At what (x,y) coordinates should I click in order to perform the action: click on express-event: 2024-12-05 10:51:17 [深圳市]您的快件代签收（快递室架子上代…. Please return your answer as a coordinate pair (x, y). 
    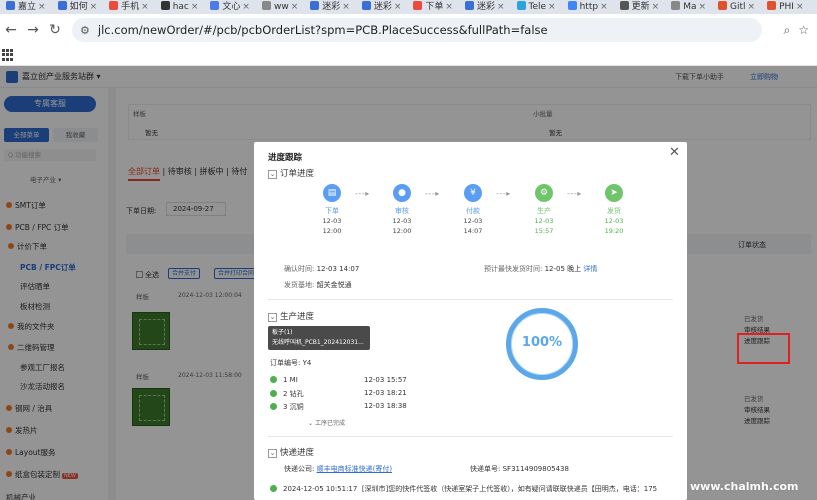
    Looking at the image, I should click on (463, 489).